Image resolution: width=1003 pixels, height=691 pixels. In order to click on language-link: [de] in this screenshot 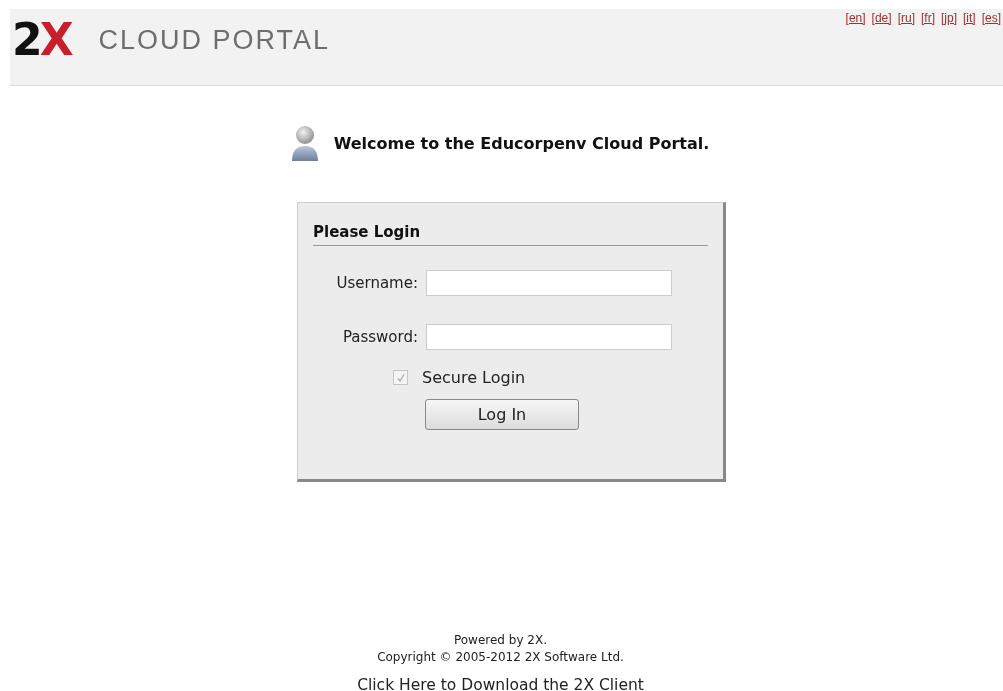, I will do `click(881, 18)`.